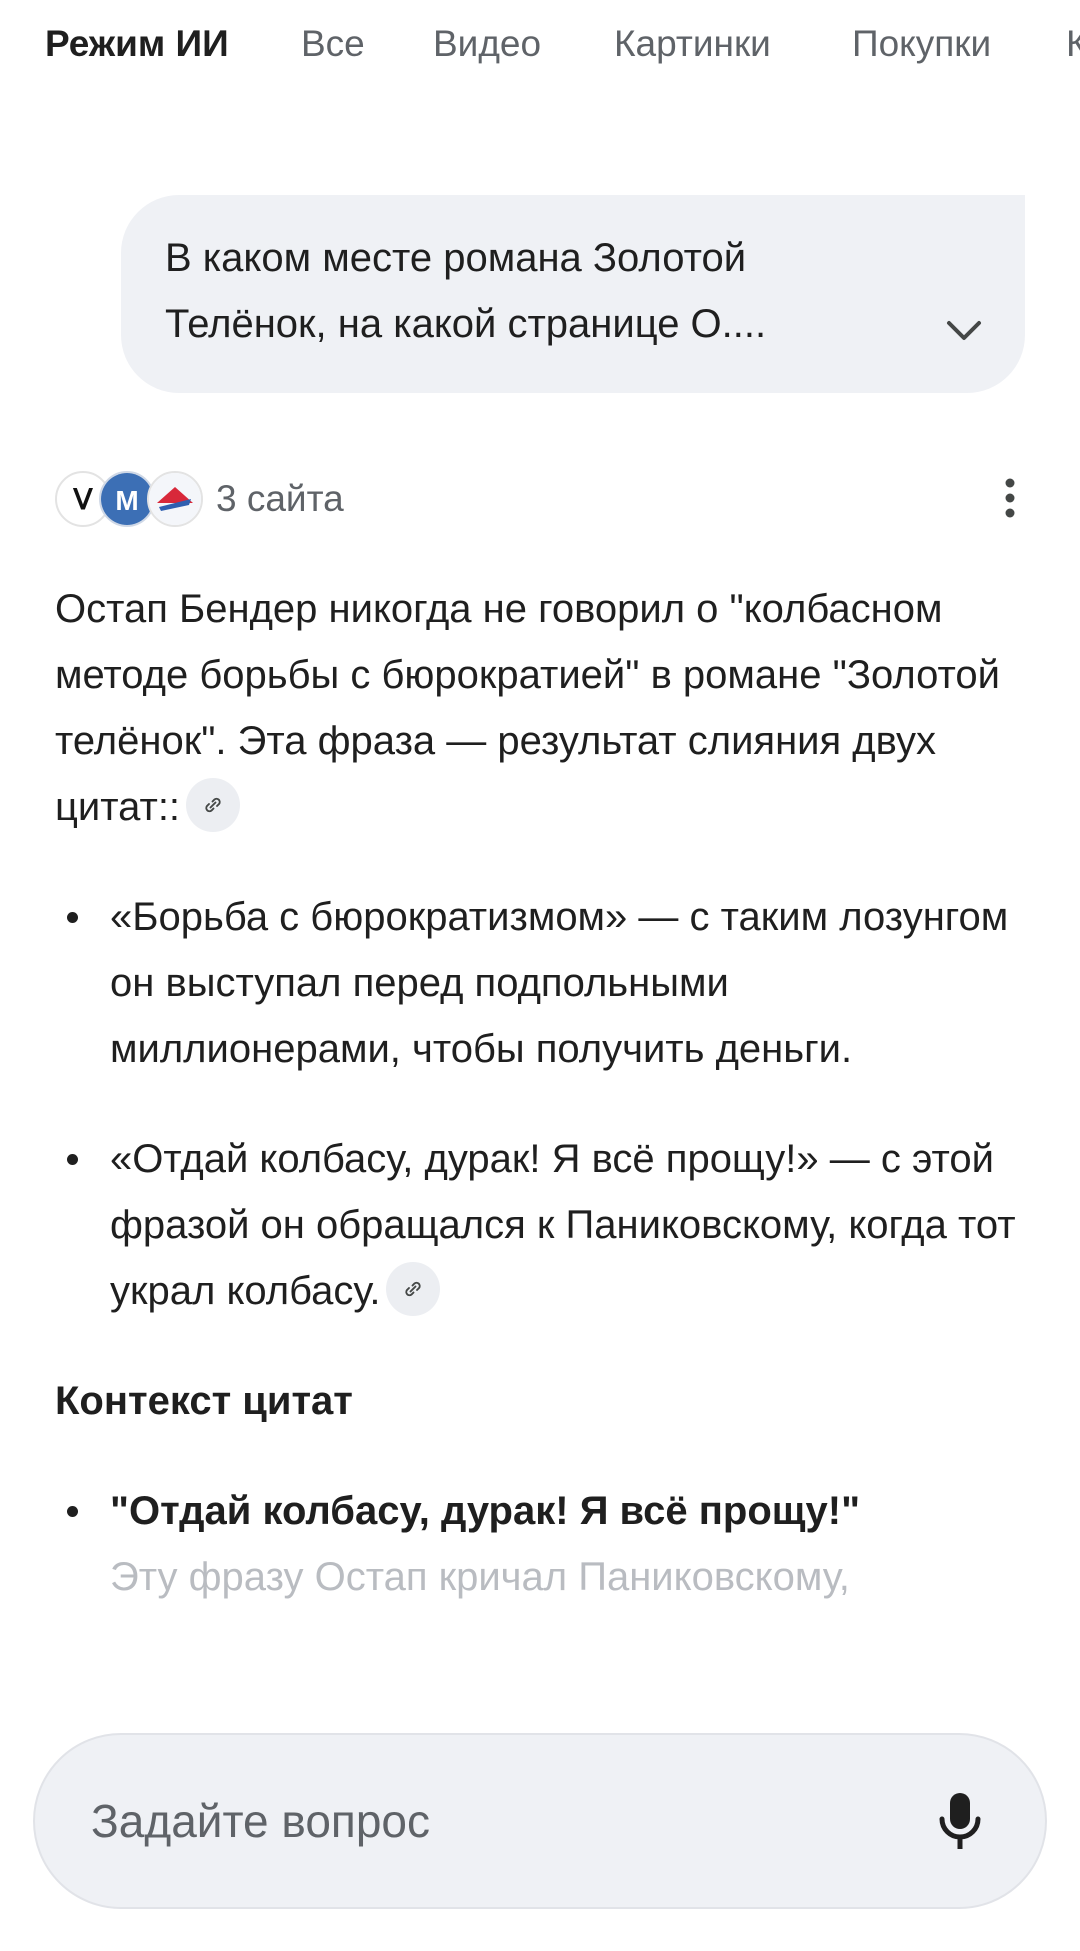 This screenshot has width=1080, height=1951. Describe the element at coordinates (137, 44) in the screenshot. I see `tab-ai-mode: Режим ИИ` at that location.